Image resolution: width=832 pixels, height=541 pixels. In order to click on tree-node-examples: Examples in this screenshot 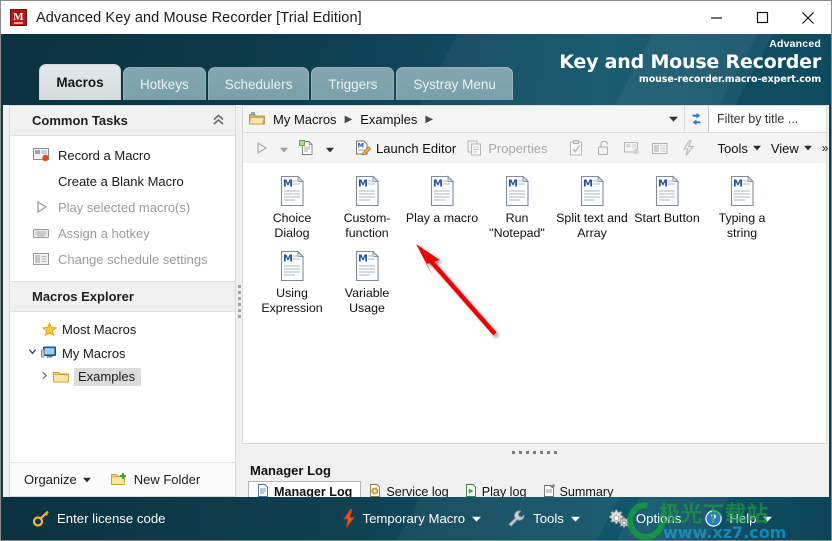, I will do `click(122, 377)`.